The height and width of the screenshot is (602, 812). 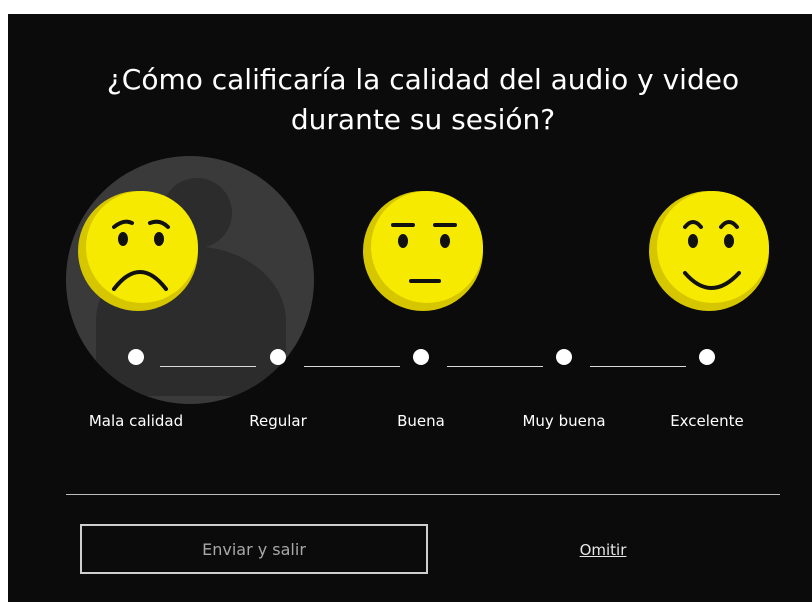 I want to click on rating-label-5: Excelente, so click(x=707, y=421).